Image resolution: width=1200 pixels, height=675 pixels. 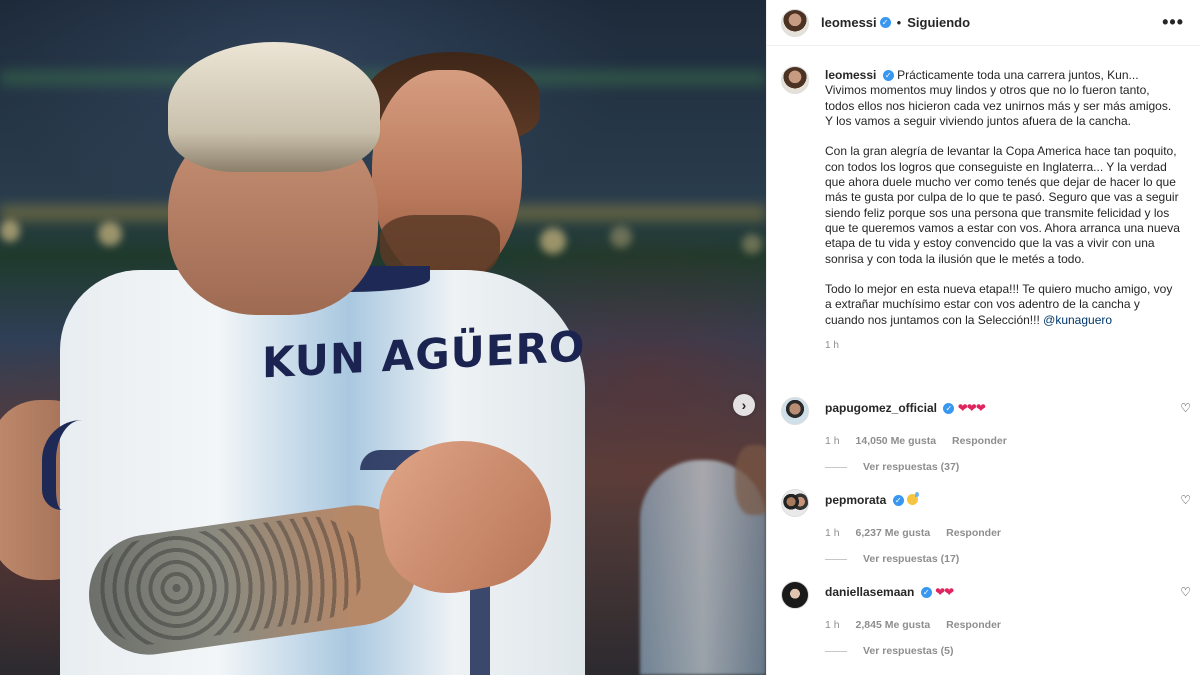 What do you see at coordinates (913, 498) in the screenshot?
I see `sweat-smile-emoji-icon` at bounding box center [913, 498].